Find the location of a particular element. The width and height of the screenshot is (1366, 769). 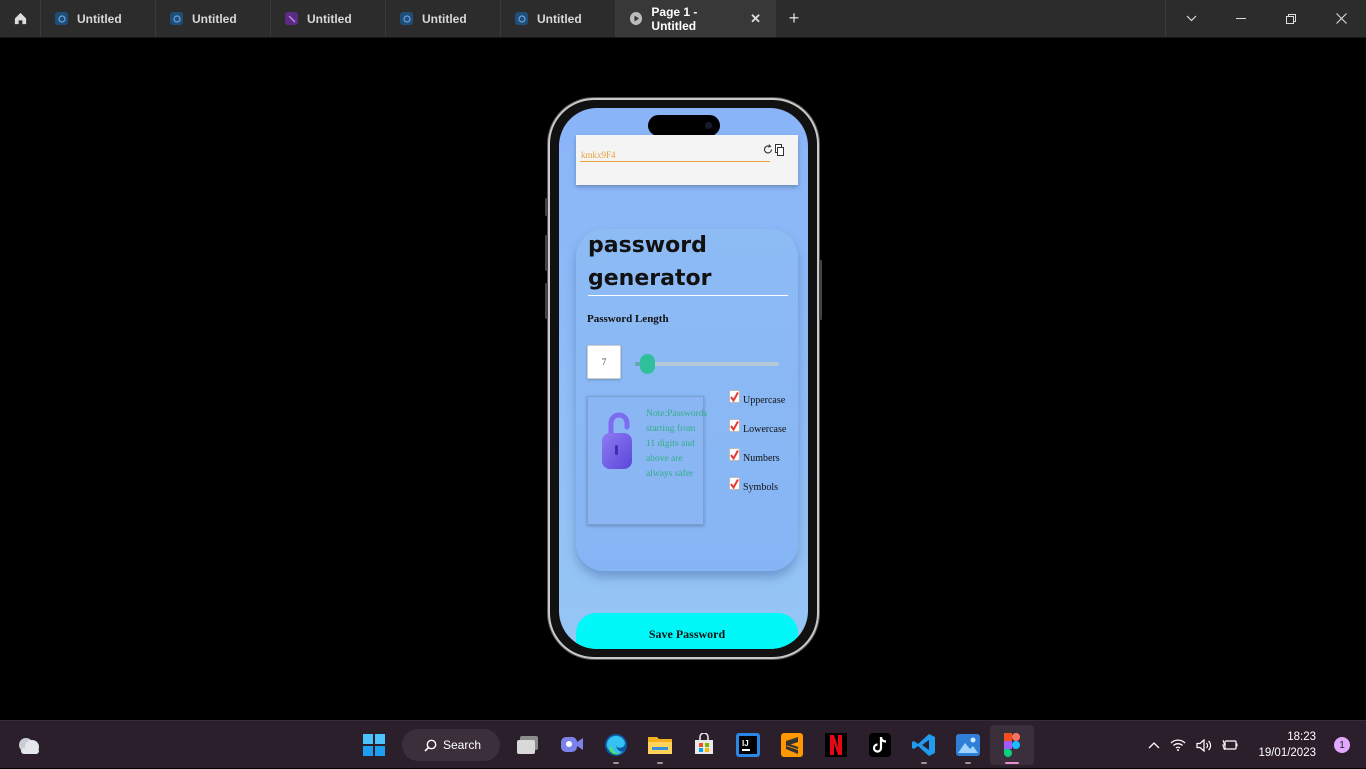

svg-text: IJ is located at coordinates (745, 743).